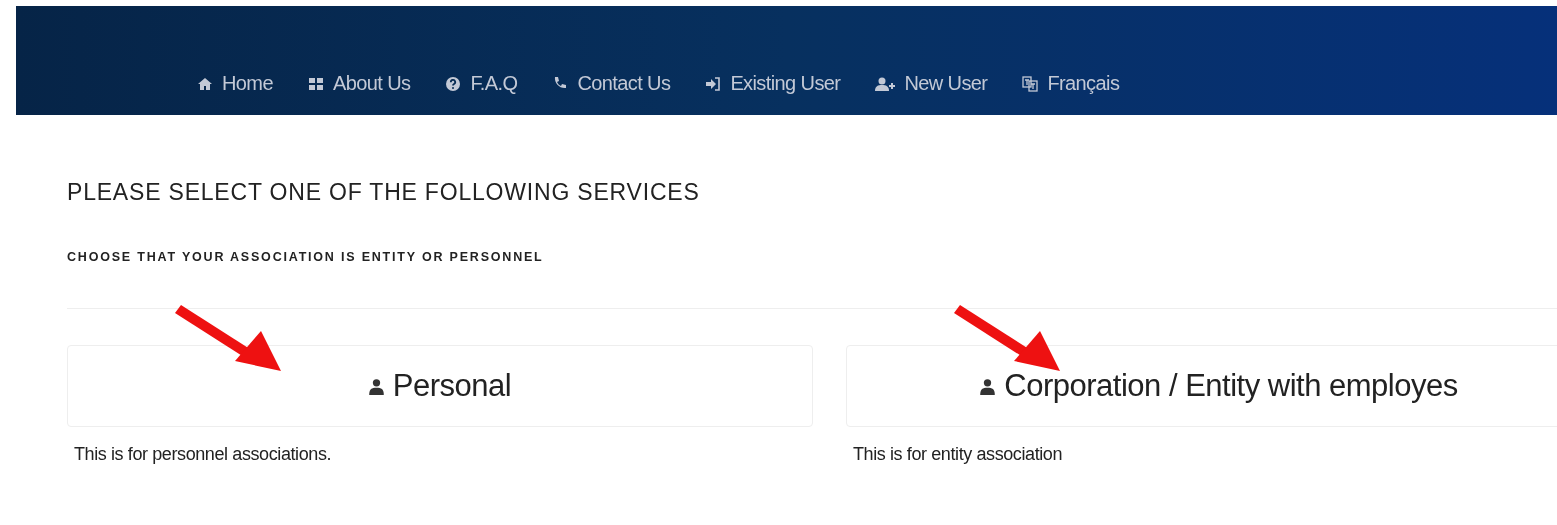 This screenshot has width=1557, height=525. What do you see at coordinates (315, 83) in the screenshot?
I see `grid-icon` at bounding box center [315, 83].